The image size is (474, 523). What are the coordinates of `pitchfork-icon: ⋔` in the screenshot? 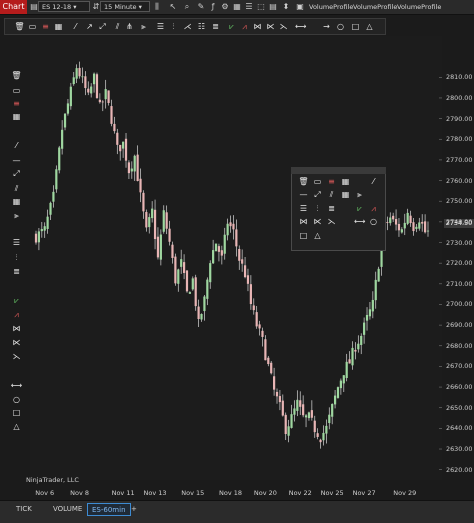 It's located at (129, 26).